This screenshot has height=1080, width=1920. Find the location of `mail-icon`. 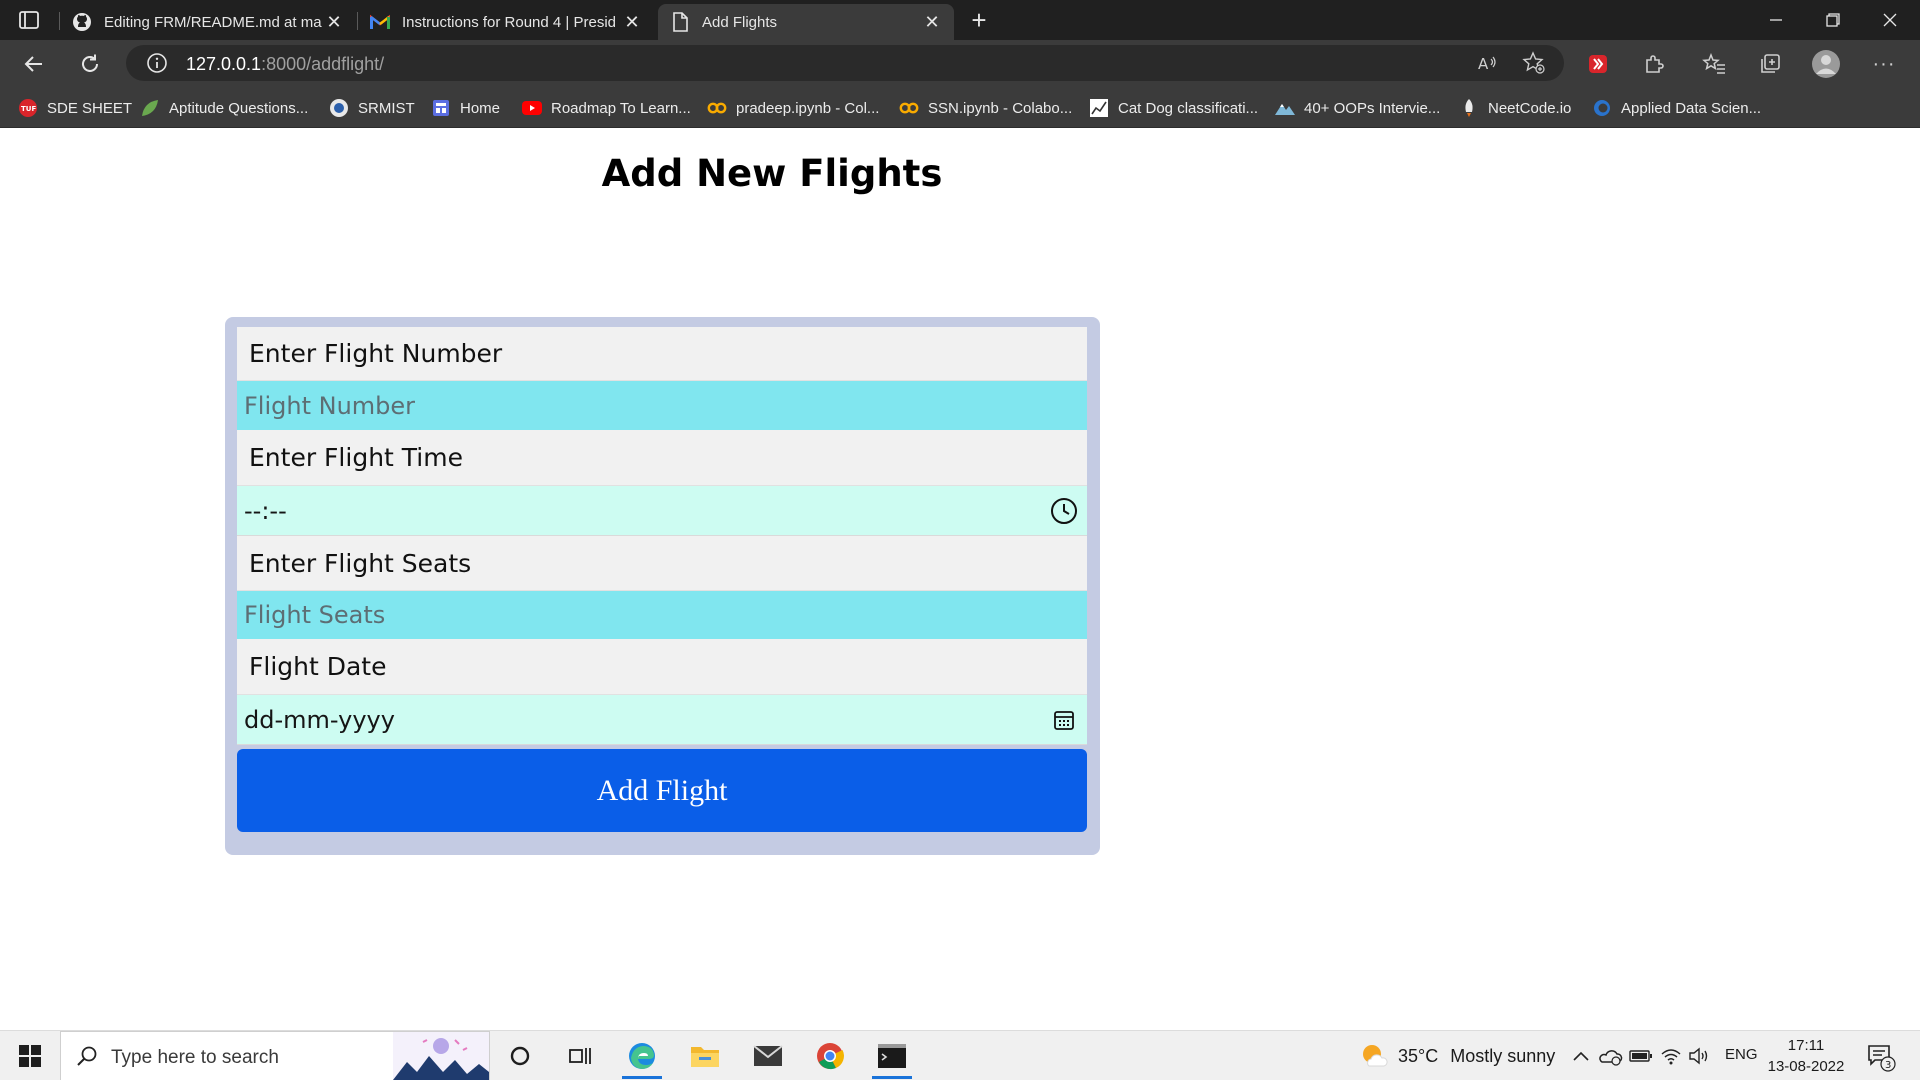

mail-icon is located at coordinates (768, 1055).